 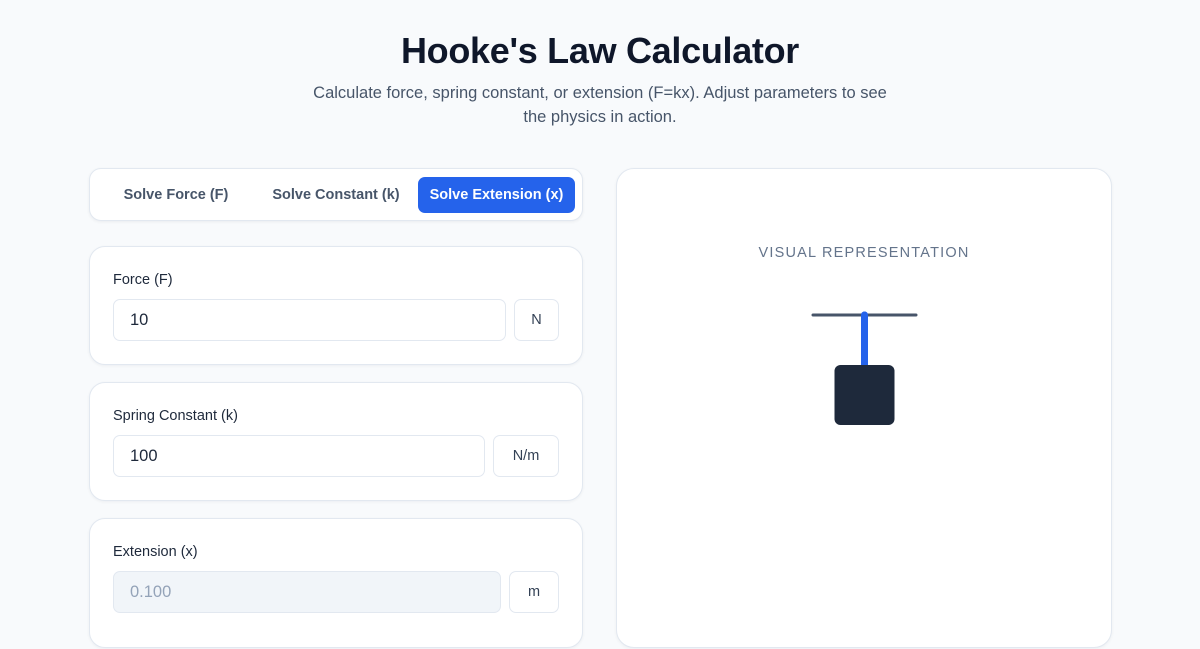 I want to click on spring-anchor, so click(x=864, y=315).